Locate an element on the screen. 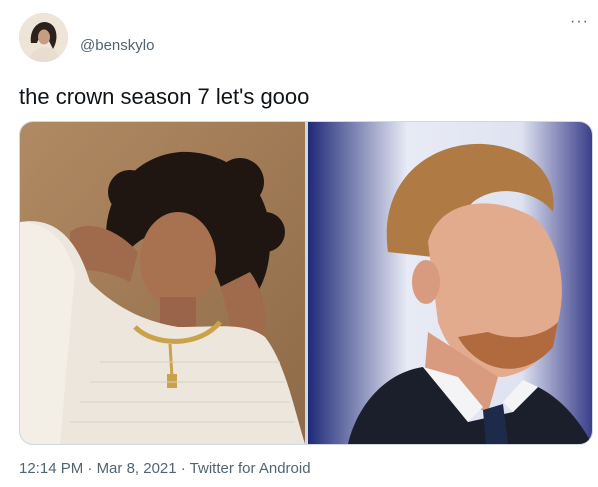 The image size is (598, 487). profile-photo-icon is located at coordinates (43, 37).